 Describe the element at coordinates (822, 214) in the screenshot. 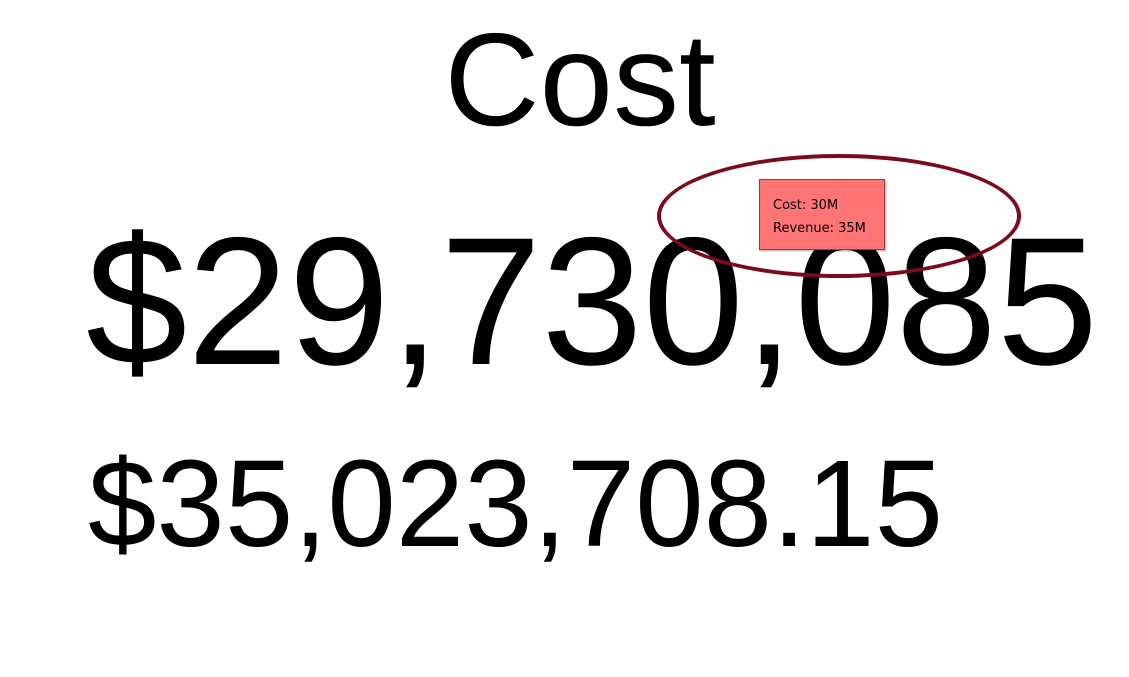

I see `value-tooltip: Cost: 30M Revenue: 35M` at that location.